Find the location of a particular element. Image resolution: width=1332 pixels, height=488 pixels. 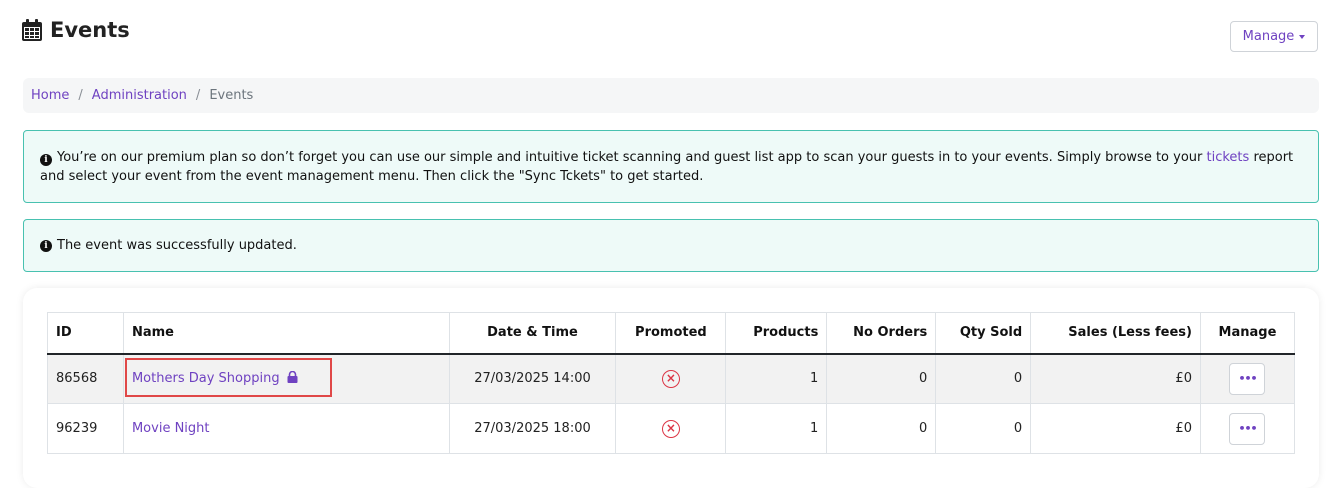

manage-label: Manage is located at coordinates (1268, 36).